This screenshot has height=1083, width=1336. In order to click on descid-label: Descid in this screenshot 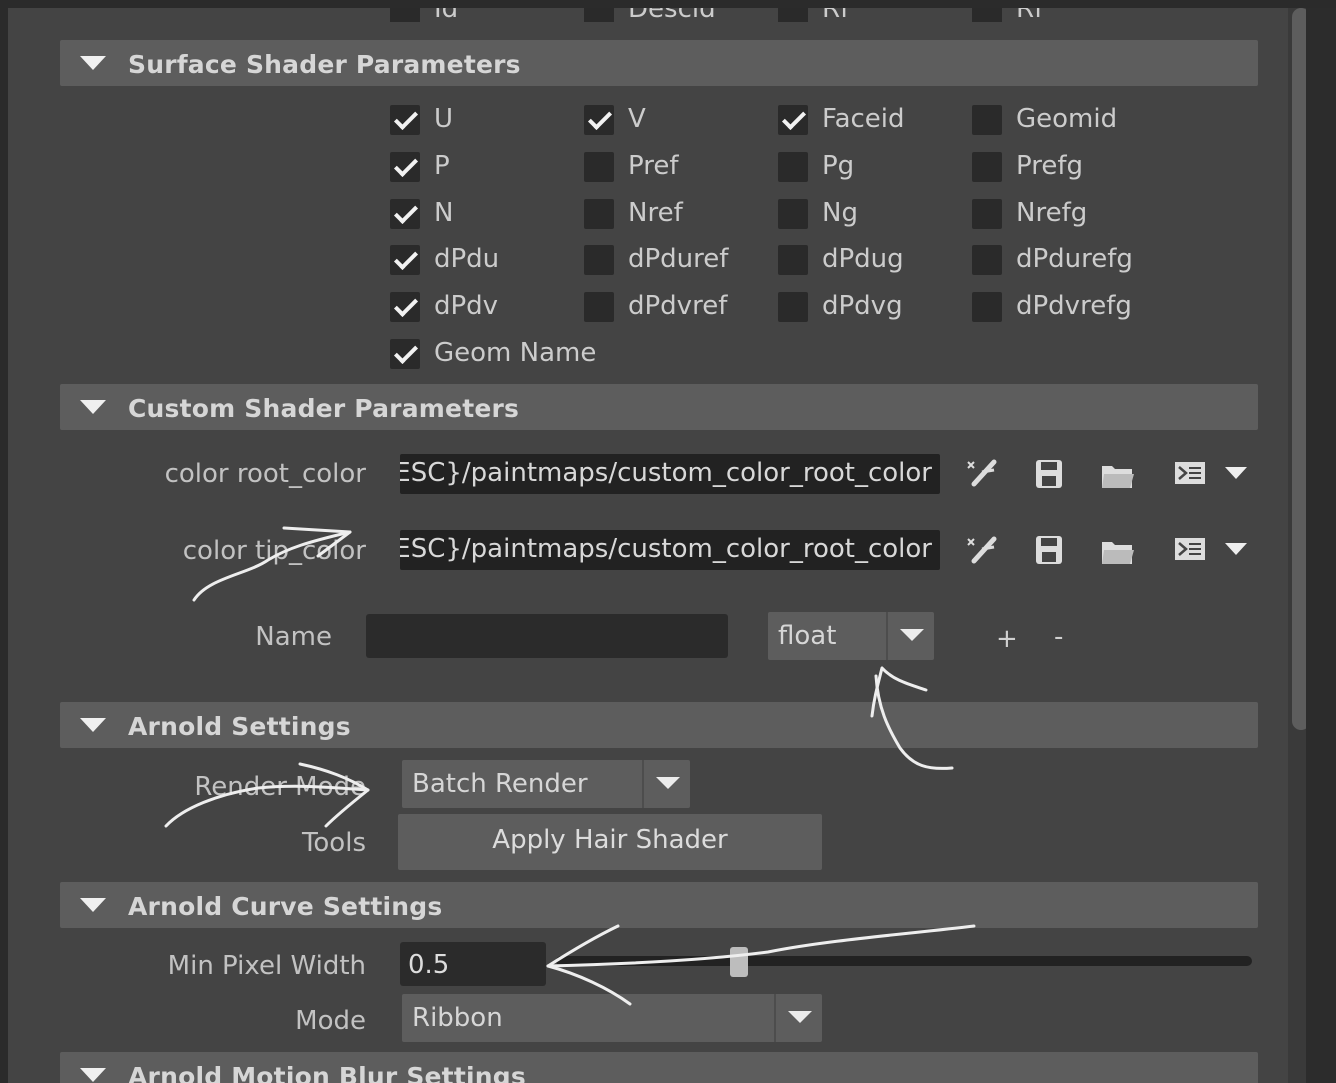, I will do `click(672, 16)`.